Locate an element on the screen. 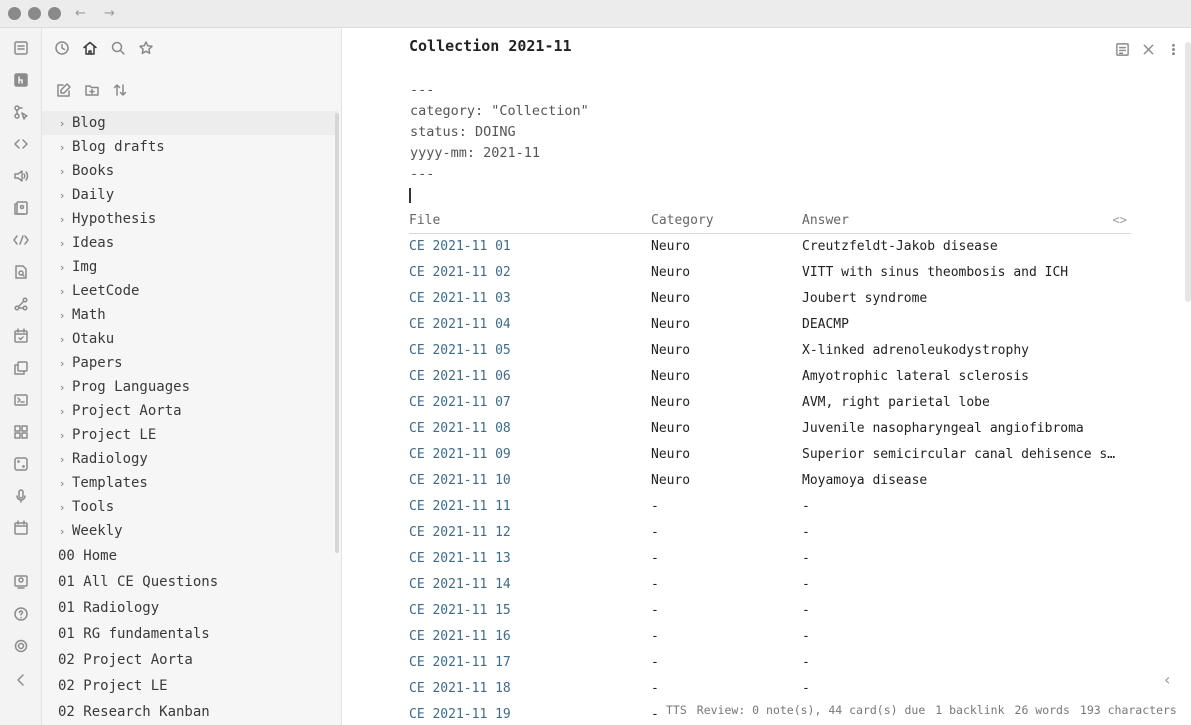 The height and width of the screenshot is (725, 1191). frontmatter-line: yyyy-mm: 2021-11 is located at coordinates (475, 153).